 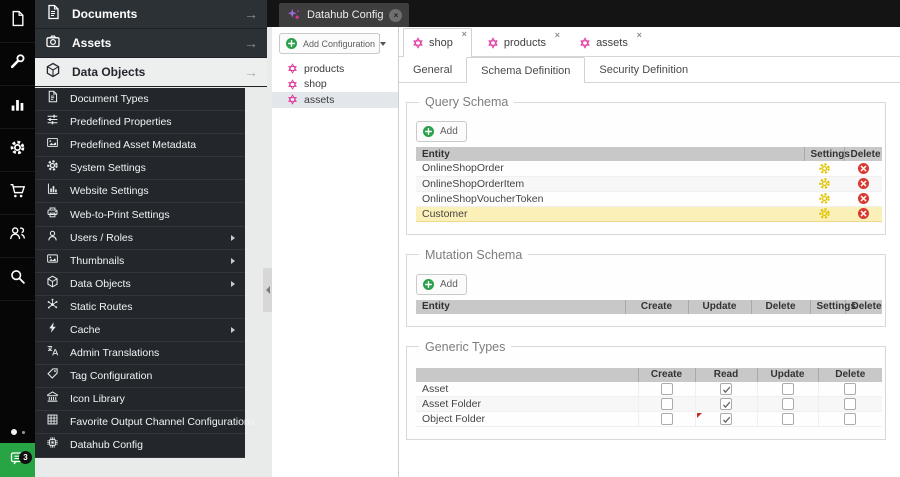 I want to click on search-nav-button, so click(x=17, y=279).